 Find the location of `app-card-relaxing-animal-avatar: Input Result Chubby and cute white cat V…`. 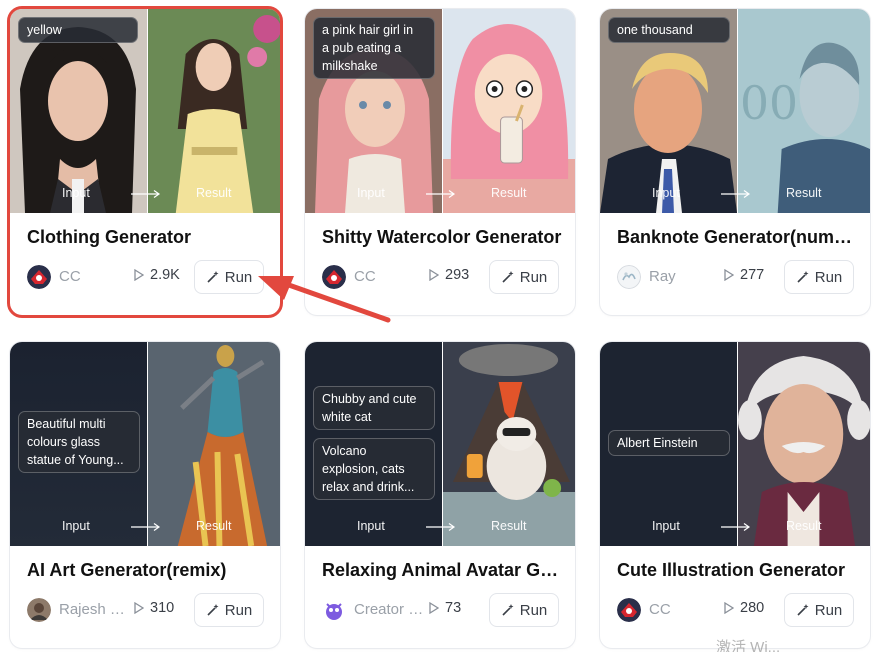

app-card-relaxing-animal-avatar: Input Result Chubby and cute white cat V… is located at coordinates (440, 495).